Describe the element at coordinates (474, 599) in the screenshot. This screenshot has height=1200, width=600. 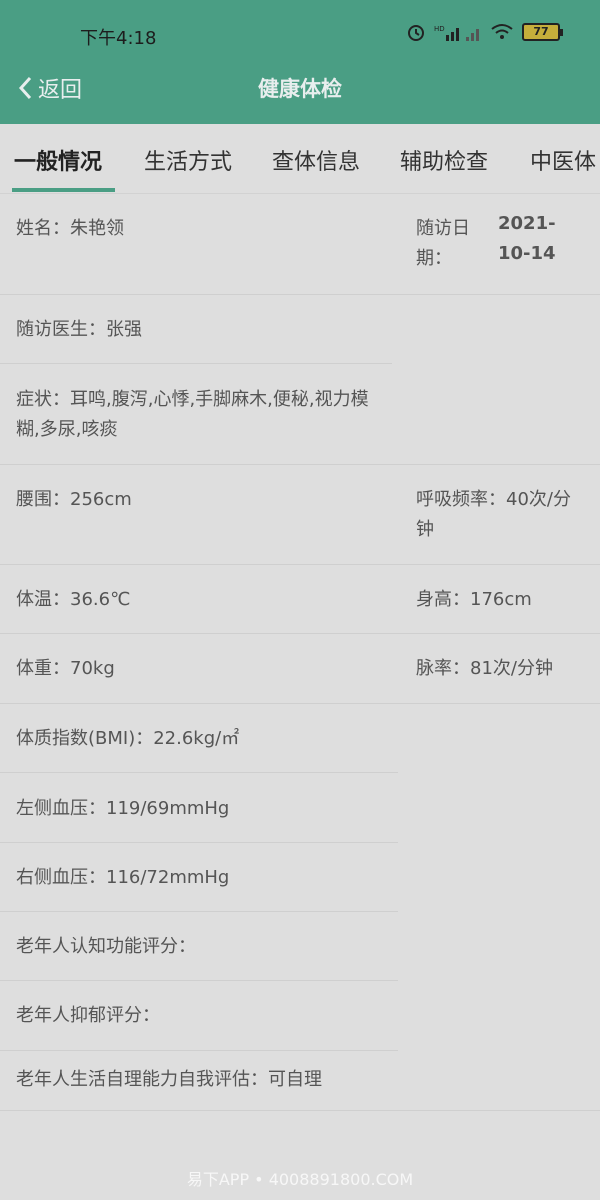
I see `field-height: 身高：176cm` at that location.